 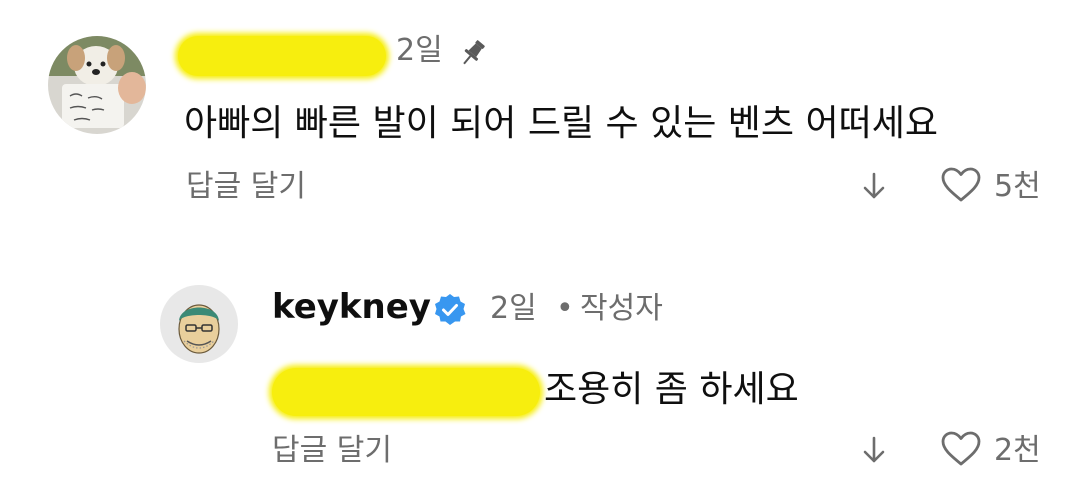 I want to click on verified-badge-icon, so click(x=450, y=310).